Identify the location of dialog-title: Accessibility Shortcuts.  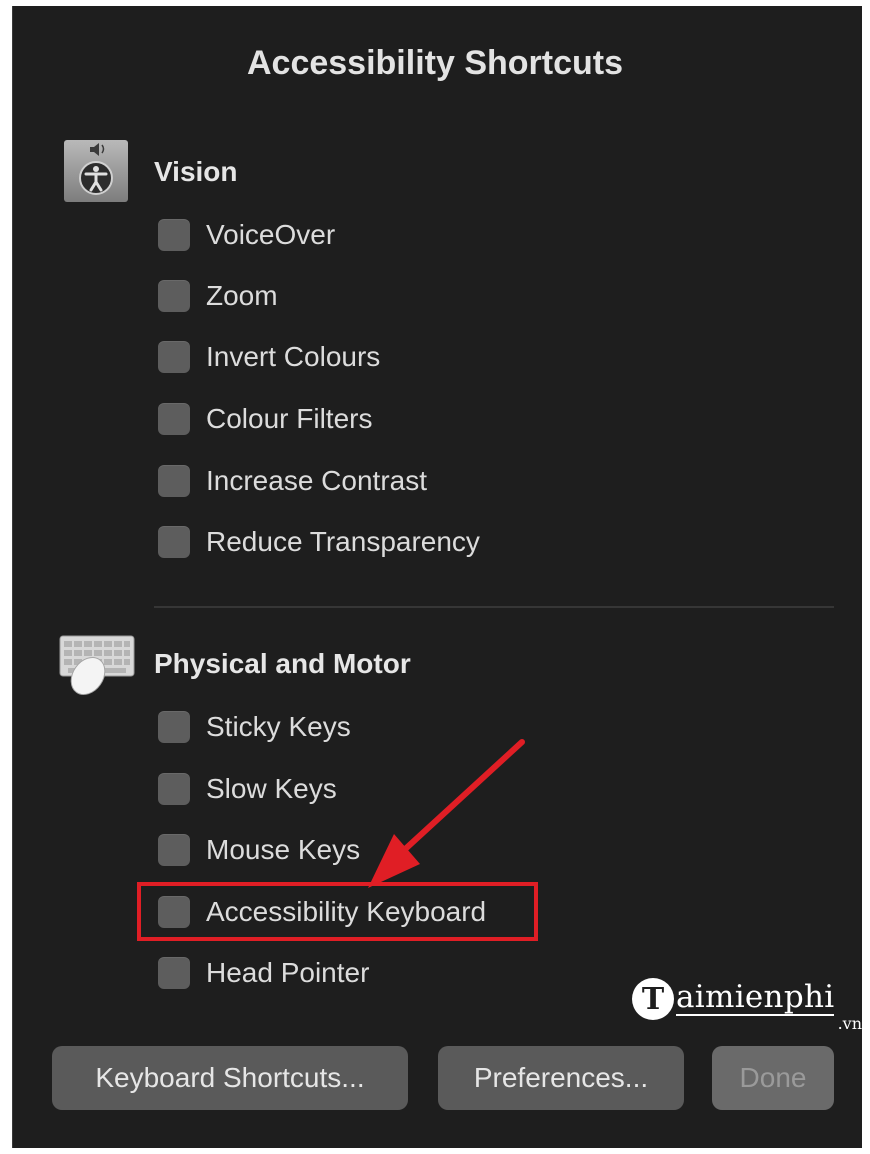
(434, 63).